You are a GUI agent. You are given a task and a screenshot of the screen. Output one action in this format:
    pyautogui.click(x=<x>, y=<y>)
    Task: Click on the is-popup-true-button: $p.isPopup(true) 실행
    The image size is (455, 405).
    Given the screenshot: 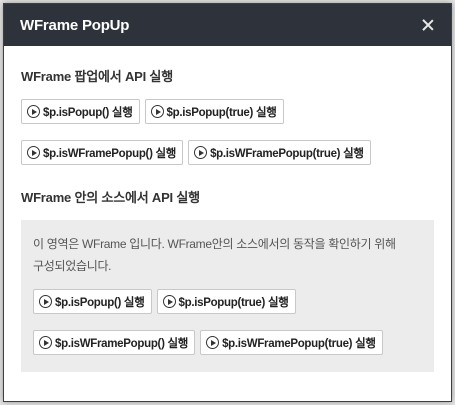 What is the action you would take?
    pyautogui.click(x=214, y=111)
    